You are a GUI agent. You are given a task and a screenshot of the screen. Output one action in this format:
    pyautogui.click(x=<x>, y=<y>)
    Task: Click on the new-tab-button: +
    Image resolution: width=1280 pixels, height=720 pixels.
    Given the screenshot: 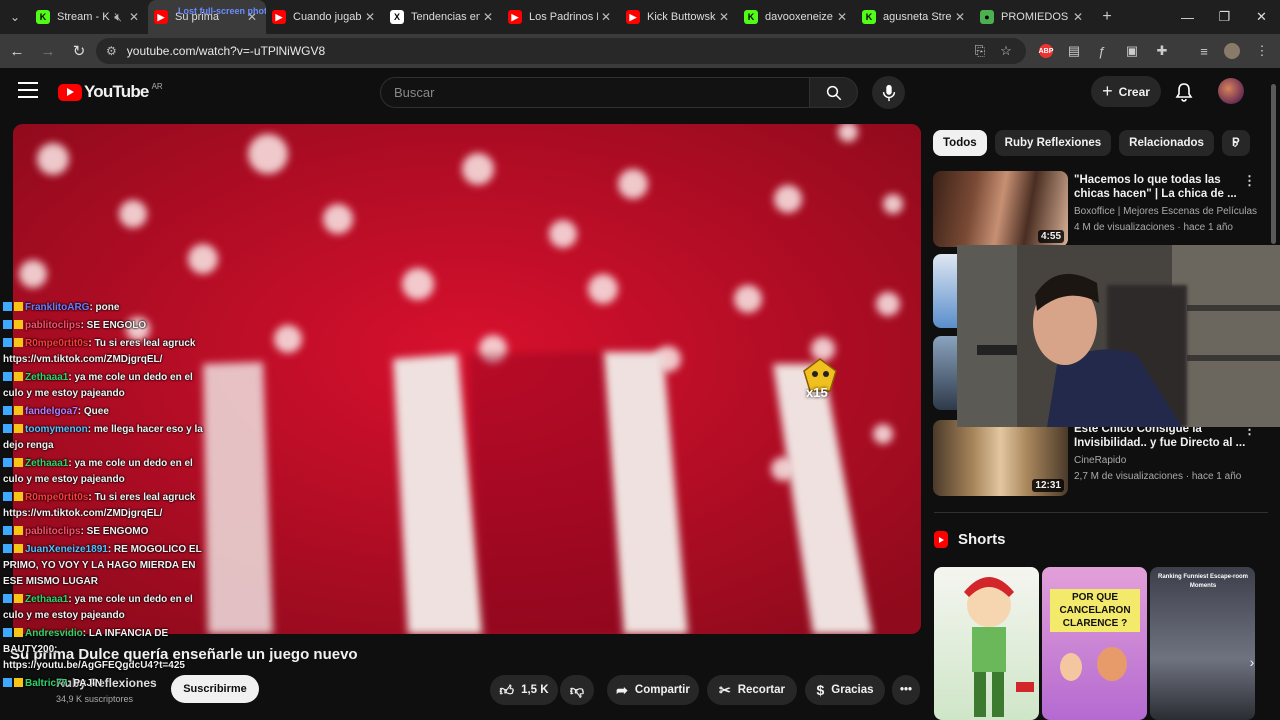 What is the action you would take?
    pyautogui.click(x=1107, y=17)
    